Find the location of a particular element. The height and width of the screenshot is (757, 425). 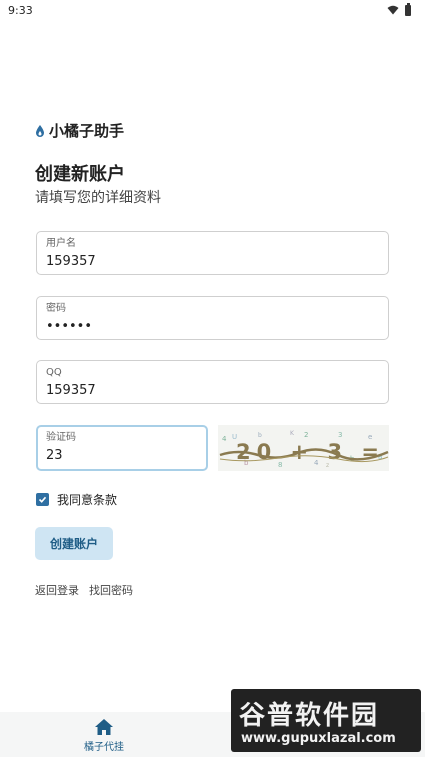

home-icon is located at coordinates (104, 727).